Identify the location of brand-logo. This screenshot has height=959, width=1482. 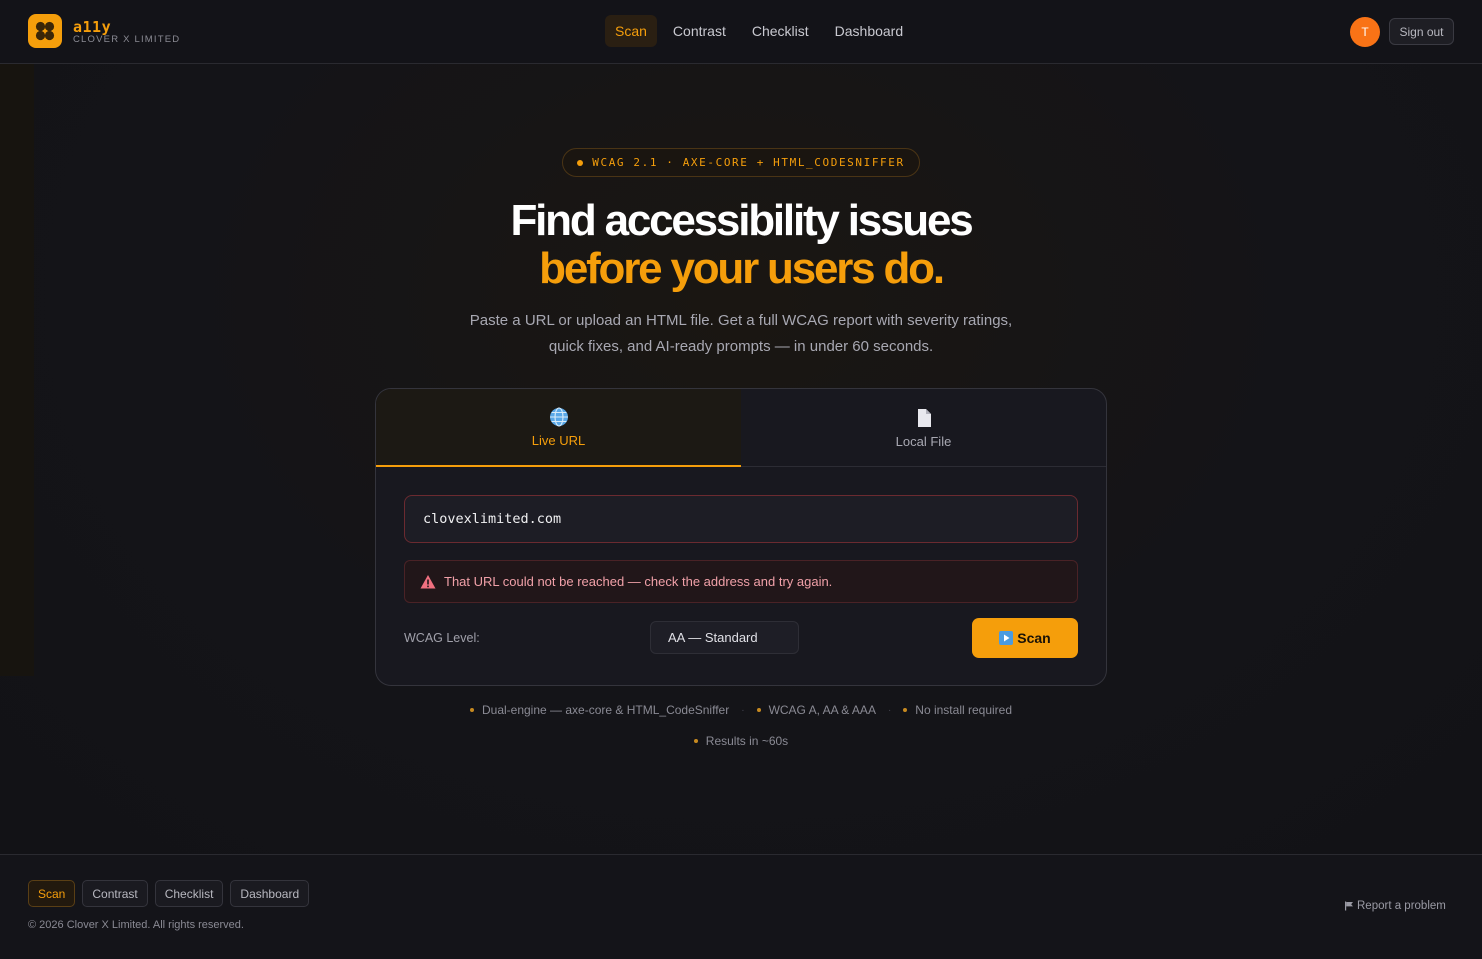
(45, 31).